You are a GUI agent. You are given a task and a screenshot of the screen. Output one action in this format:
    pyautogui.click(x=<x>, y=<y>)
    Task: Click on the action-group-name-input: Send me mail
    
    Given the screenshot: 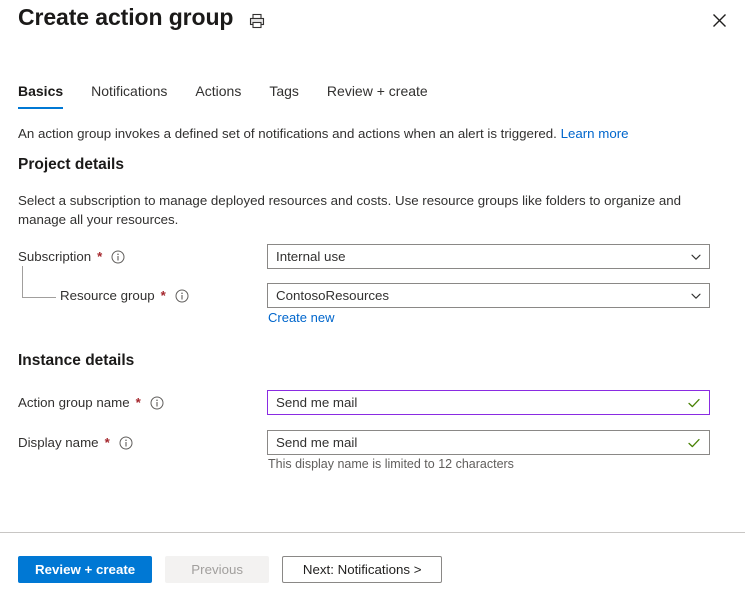 What is the action you would take?
    pyautogui.click(x=488, y=402)
    